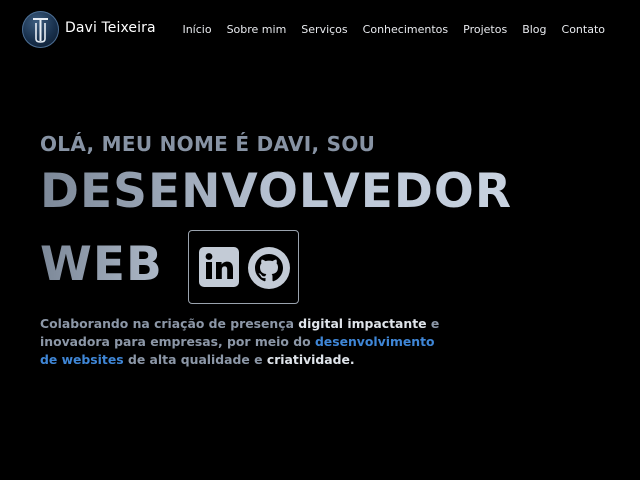 Image resolution: width=640 pixels, height=480 pixels. What do you see at coordinates (324, 29) in the screenshot?
I see `nav-item-servicos: Serviços` at bounding box center [324, 29].